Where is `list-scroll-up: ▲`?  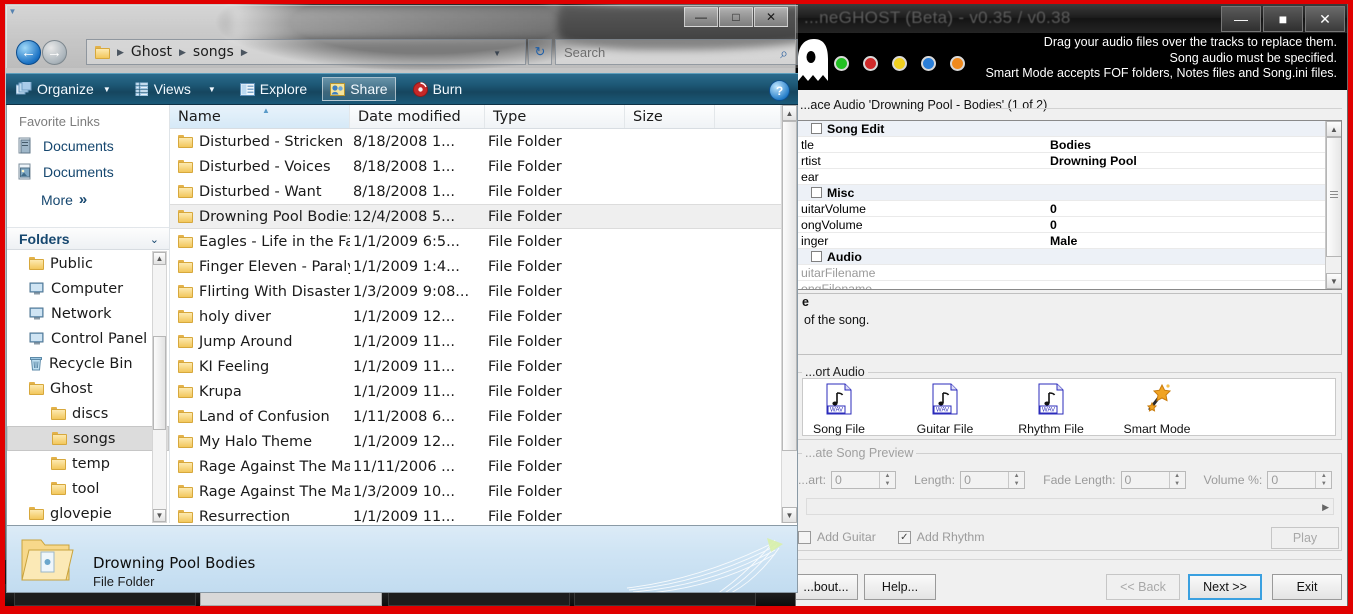
list-scroll-up: ▲ is located at coordinates (789, 113).